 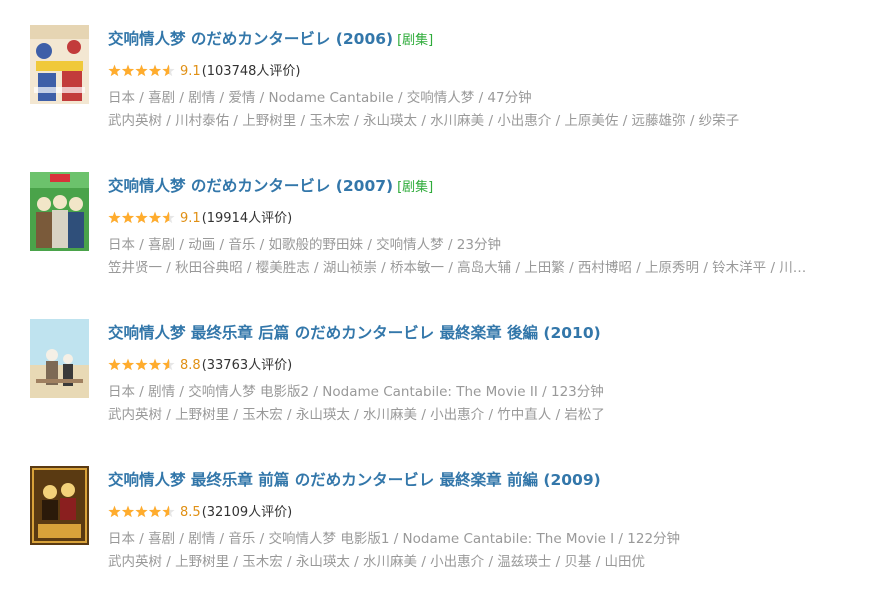 What do you see at coordinates (247, 218) in the screenshot?
I see `rating-count: (19914人评价)` at bounding box center [247, 218].